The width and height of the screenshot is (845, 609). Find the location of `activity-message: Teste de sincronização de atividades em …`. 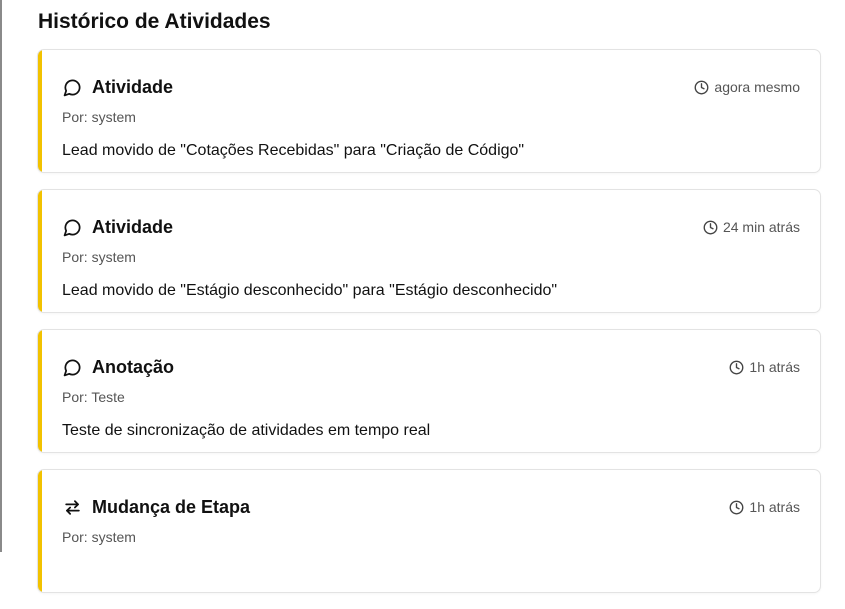

activity-message: Teste de sincronização de atividades em … is located at coordinates (246, 430).